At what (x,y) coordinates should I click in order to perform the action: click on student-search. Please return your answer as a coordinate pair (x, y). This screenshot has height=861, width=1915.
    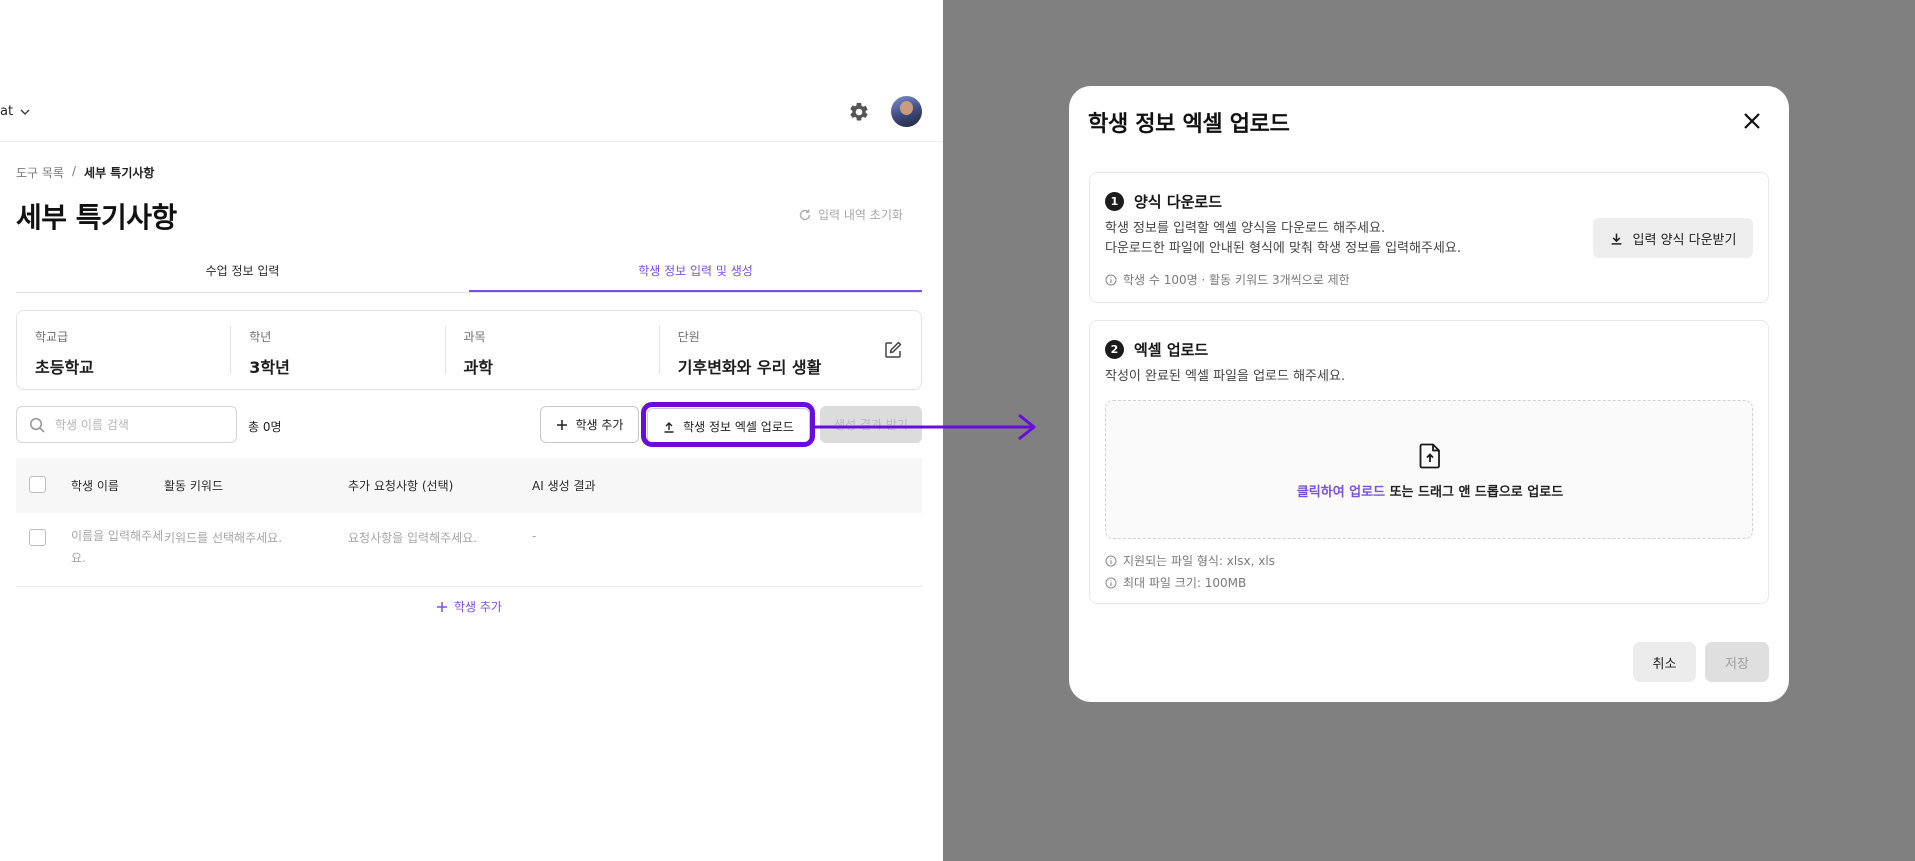
    Looking at the image, I should click on (126, 424).